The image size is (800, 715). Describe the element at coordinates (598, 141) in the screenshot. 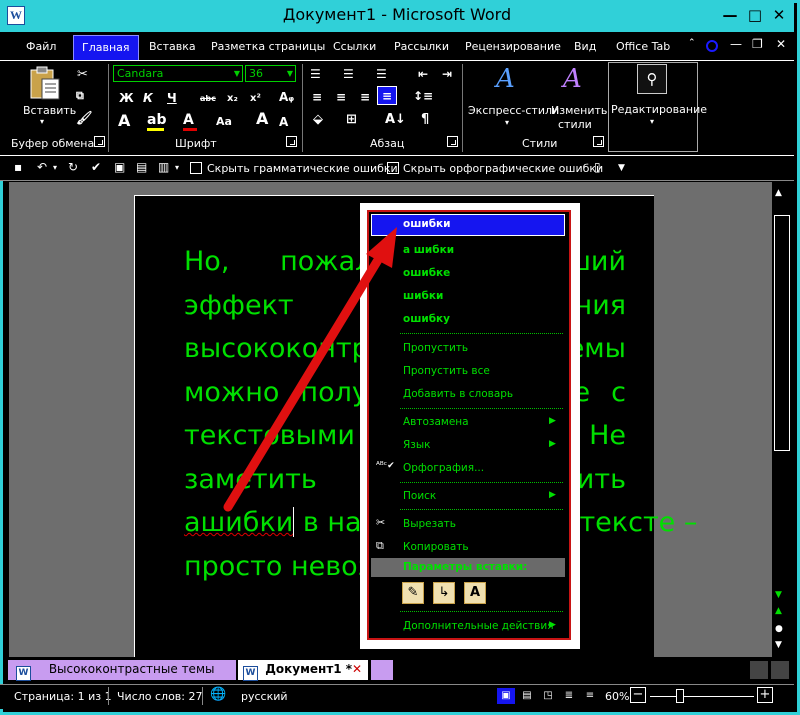

I see `styles-launcher-icon` at that location.